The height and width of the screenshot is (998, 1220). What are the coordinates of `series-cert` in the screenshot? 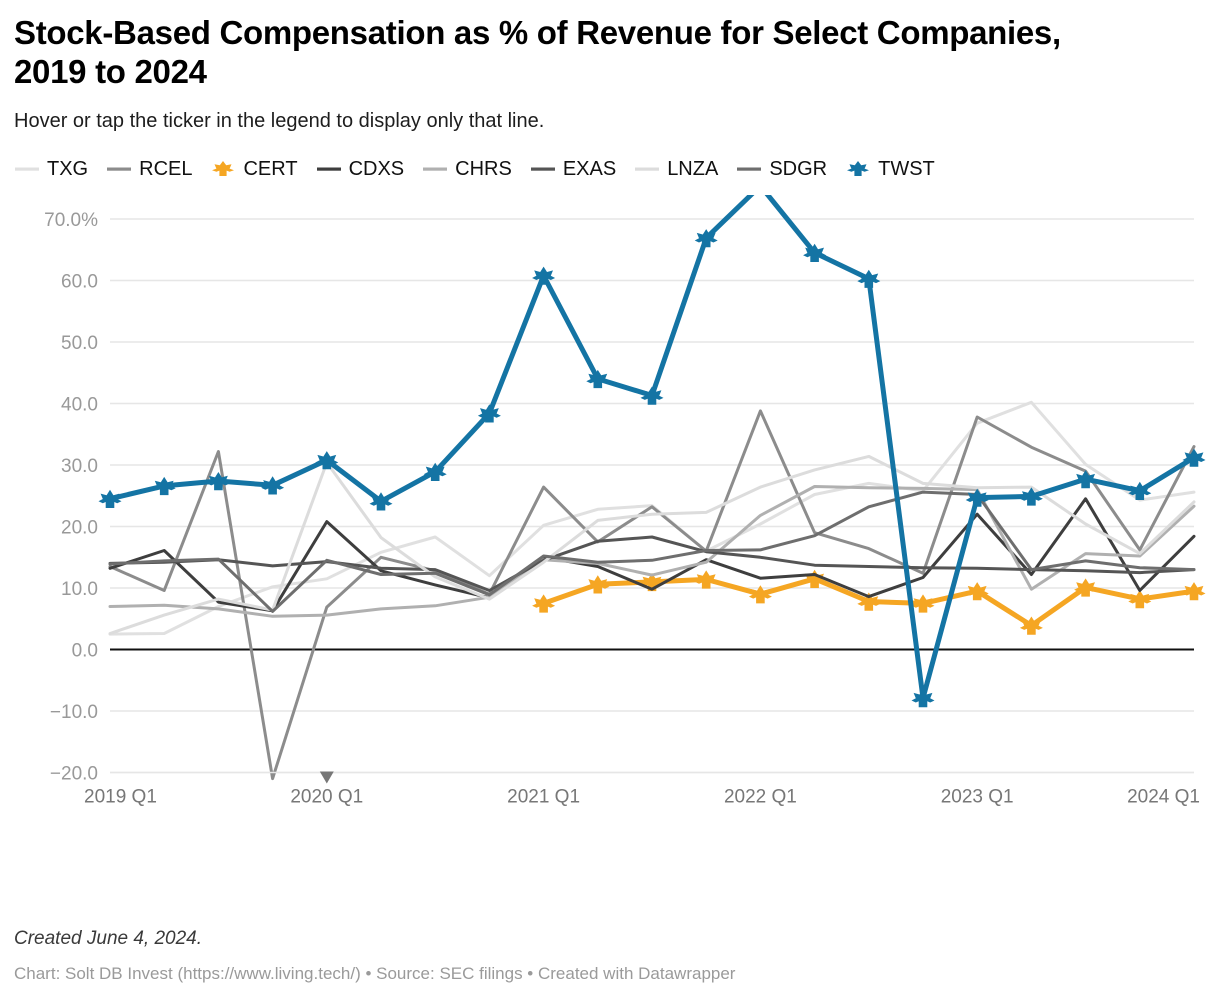 It's located at (869, 602).